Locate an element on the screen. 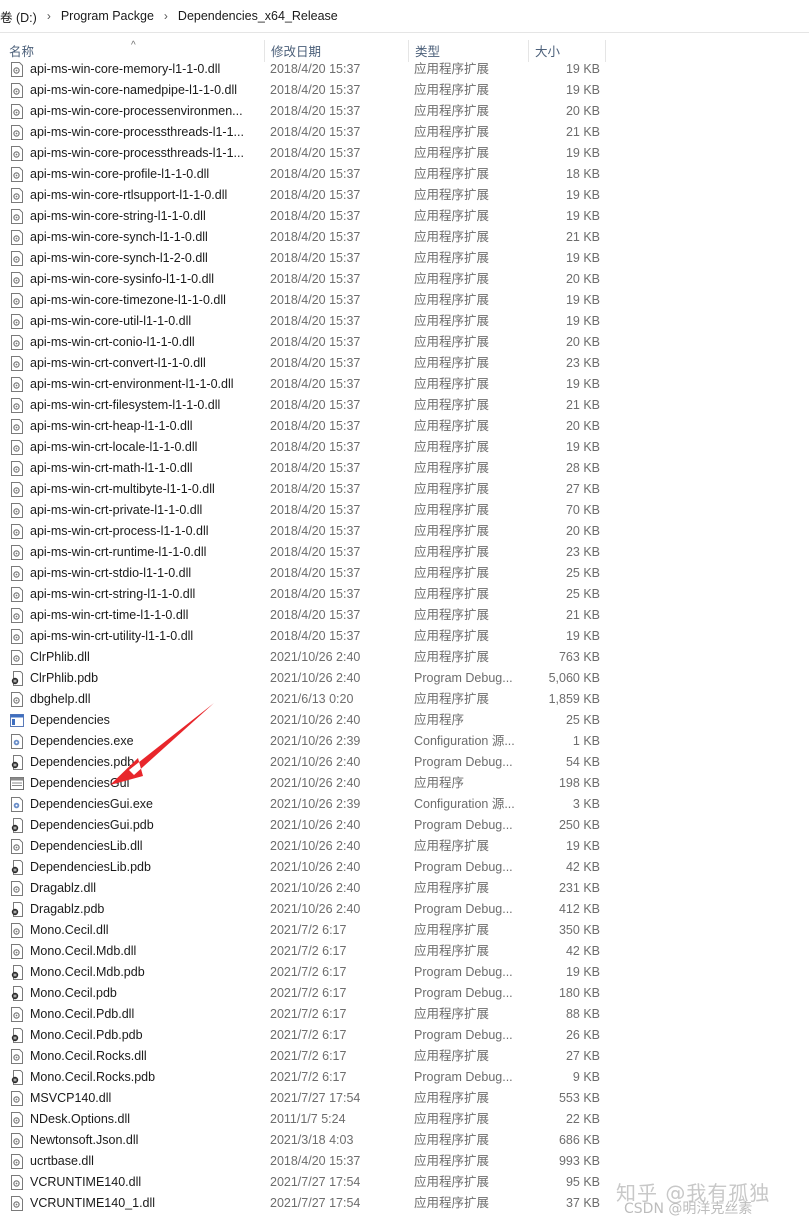 The width and height of the screenshot is (809, 1224). annotation-arrow is located at coordinates (162, 744).